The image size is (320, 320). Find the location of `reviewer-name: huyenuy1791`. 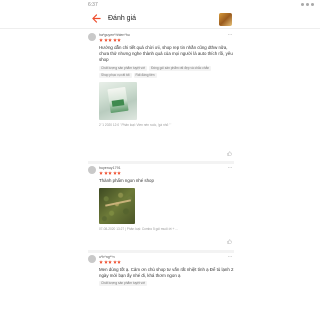

reviewer-name: huyenuy1791 is located at coordinates (110, 168).